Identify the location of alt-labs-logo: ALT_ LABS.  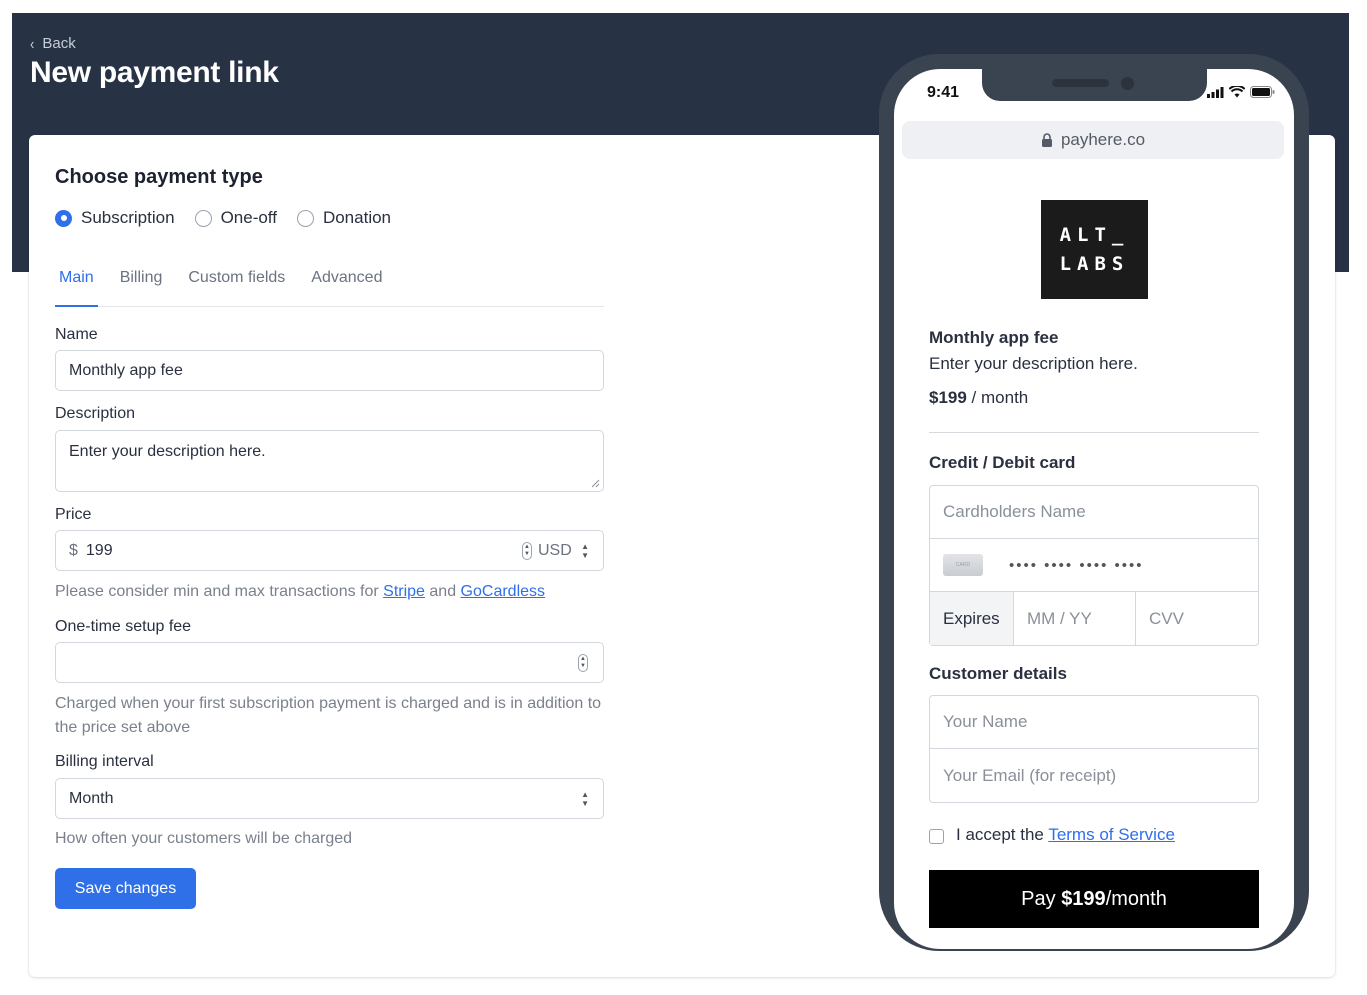
(1094, 249).